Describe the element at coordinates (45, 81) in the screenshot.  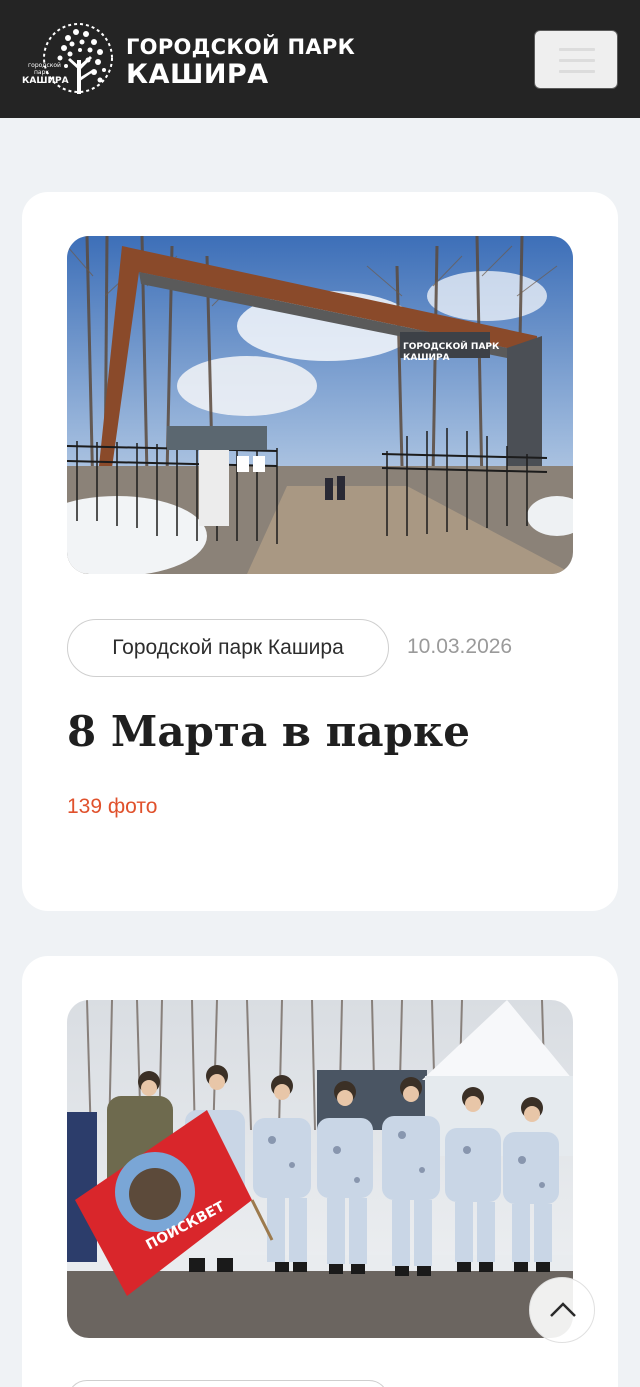
I see `logo-small-line: КАШИРА` at that location.